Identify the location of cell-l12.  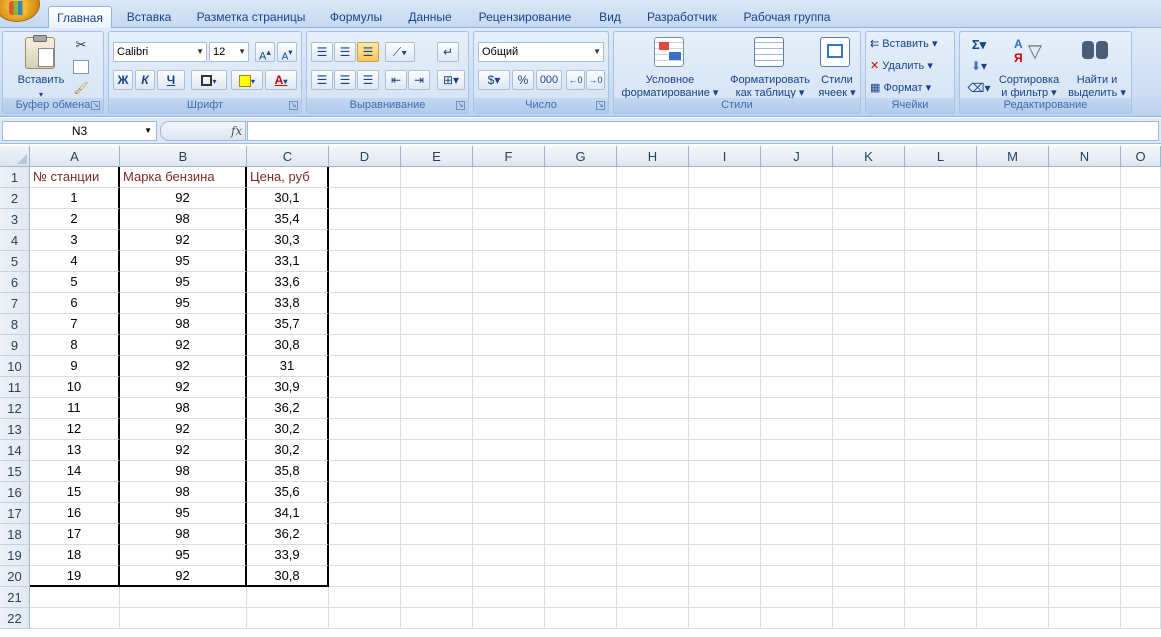
(941, 408).